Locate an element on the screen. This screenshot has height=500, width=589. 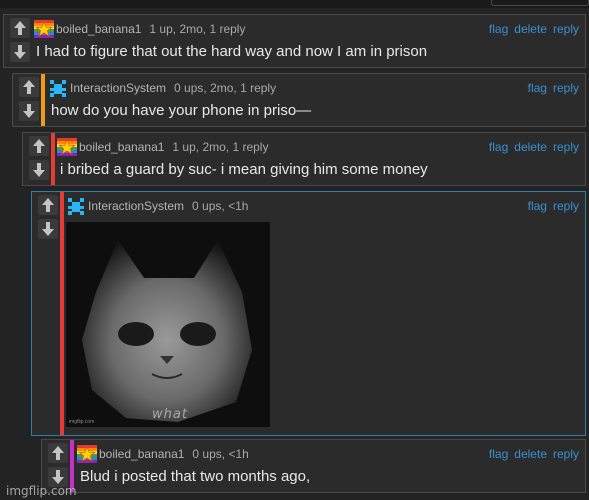
comment-text: Blud i posted that two months ago, is located at coordinates (195, 476).